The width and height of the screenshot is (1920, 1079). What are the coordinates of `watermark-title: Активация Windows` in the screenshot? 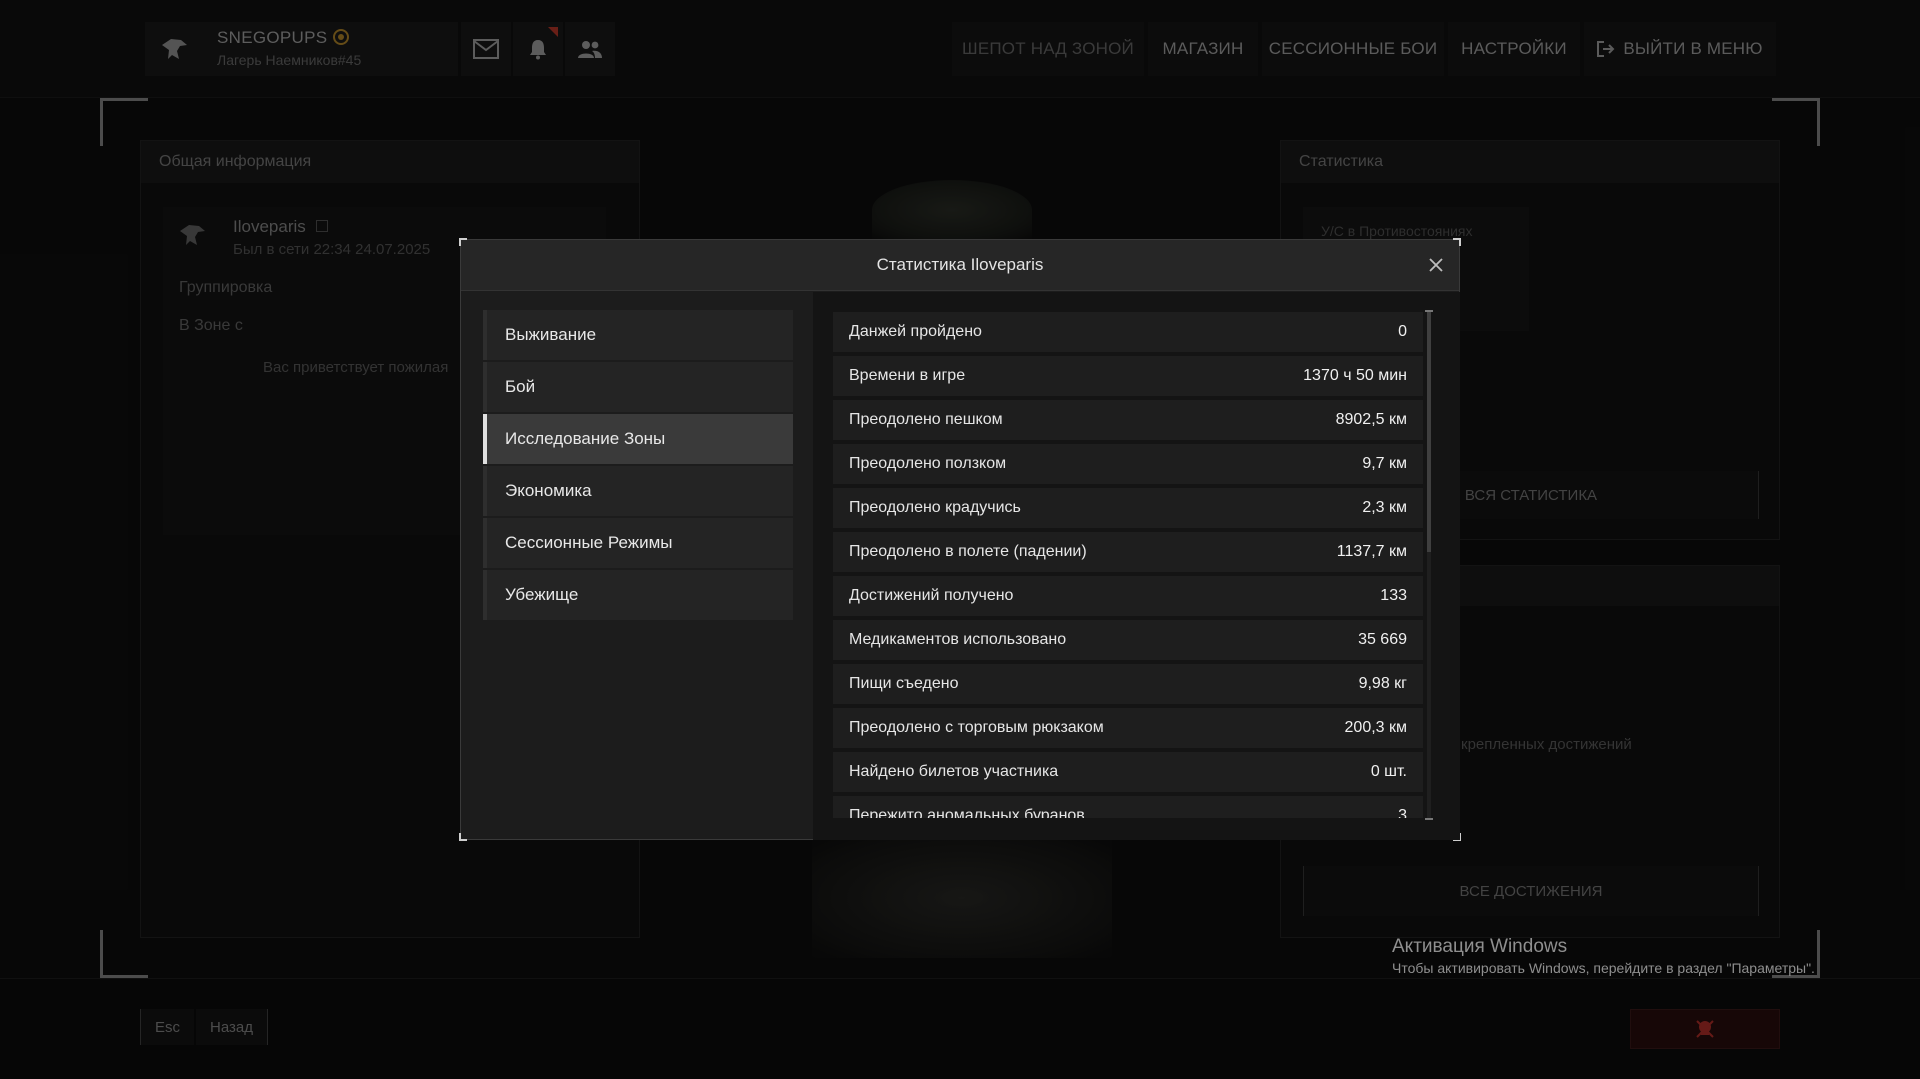 It's located at (1480, 946).